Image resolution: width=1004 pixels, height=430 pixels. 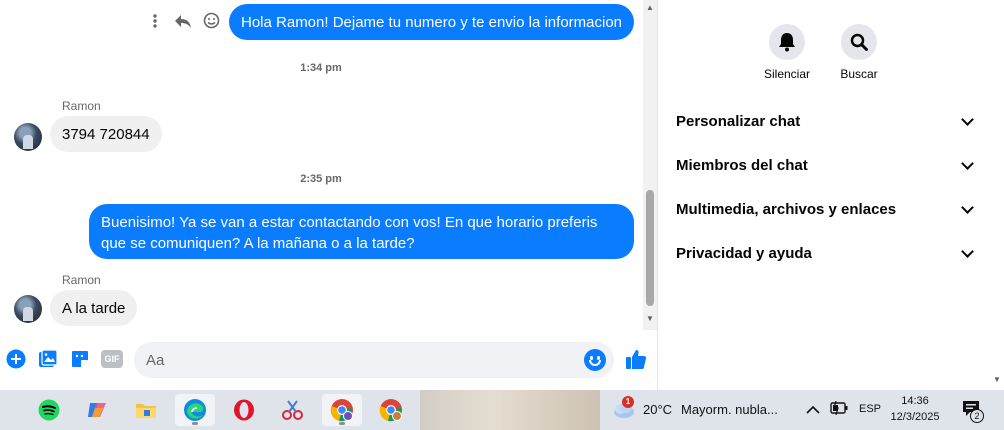 I want to click on reply-icon, so click(x=183, y=21).